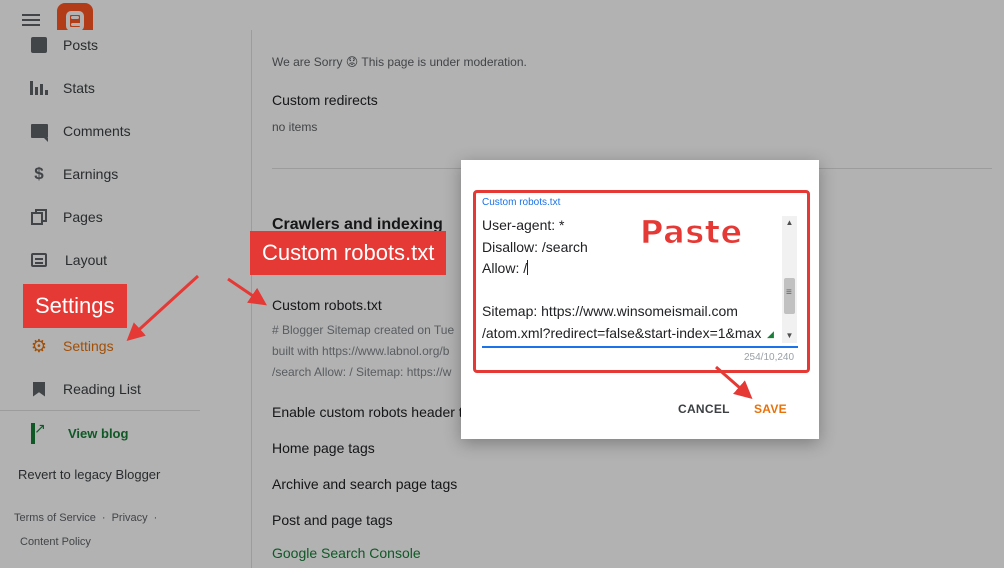 The image size is (1004, 568). I want to click on settings-annotation: Settings, so click(75, 306).